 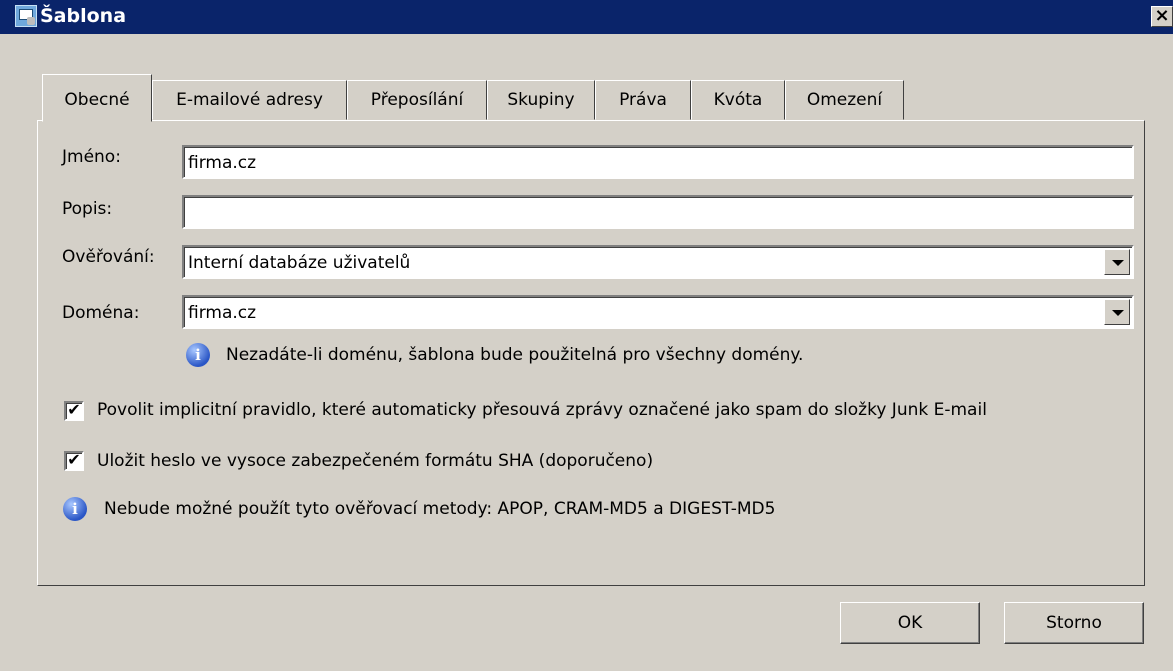 What do you see at coordinates (844, 100) in the screenshot?
I see `tab-omezeni: Omezení` at bounding box center [844, 100].